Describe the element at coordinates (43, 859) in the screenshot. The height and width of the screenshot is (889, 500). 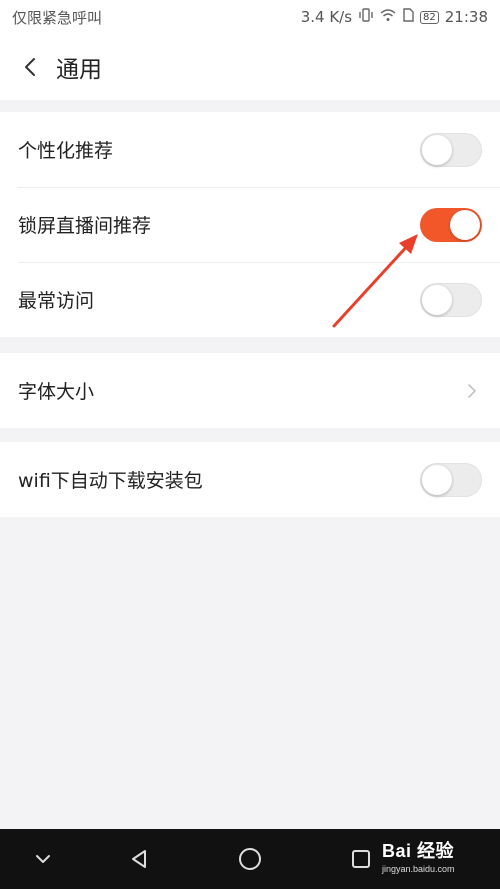
I see `hide-nav-icon` at that location.